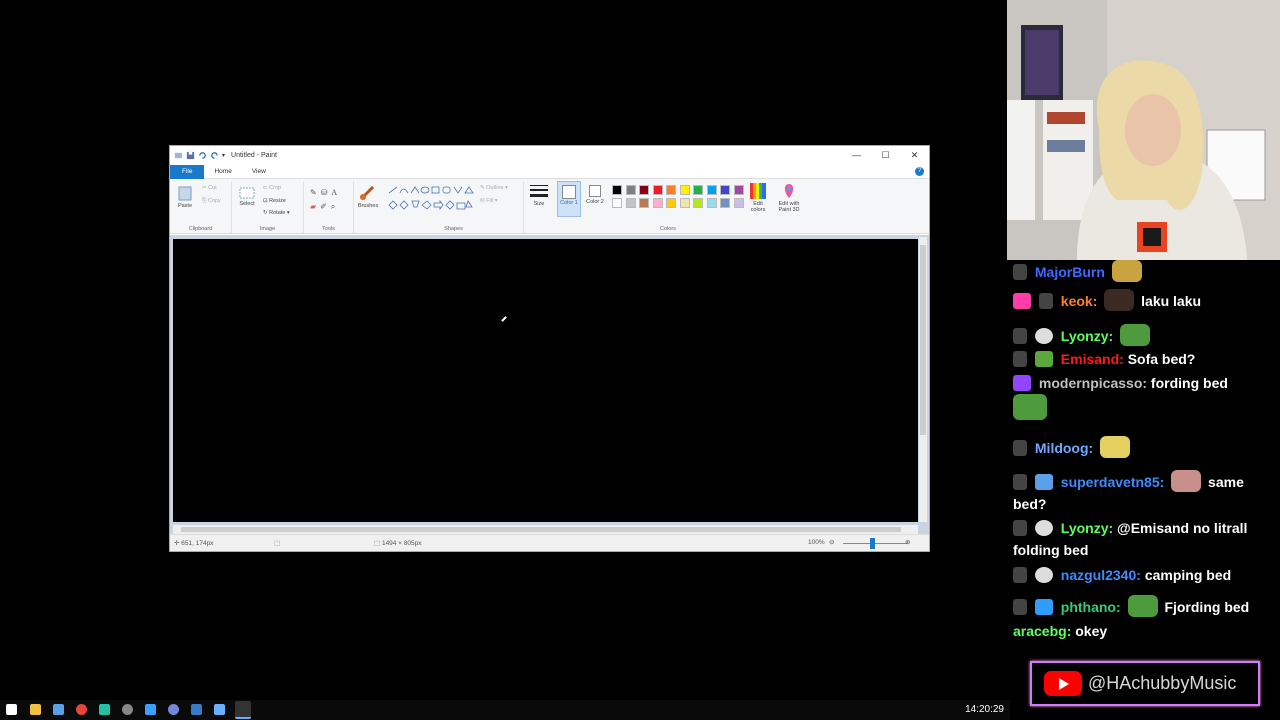  I want to click on chat-username: Mildoog:, so click(1064, 448).